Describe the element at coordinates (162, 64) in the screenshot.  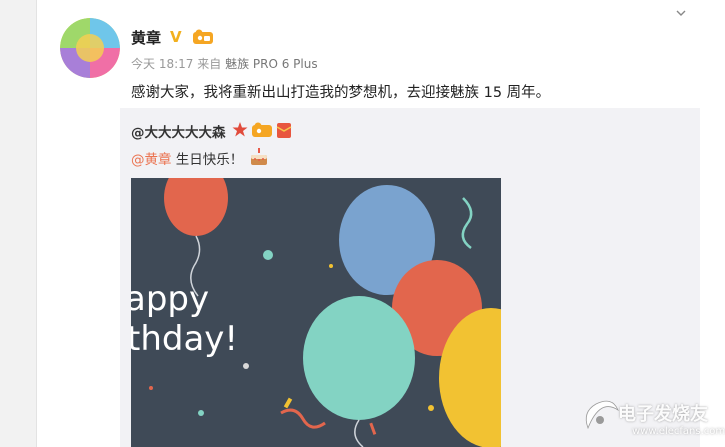
I see `post-time: 今天 18:17` at that location.